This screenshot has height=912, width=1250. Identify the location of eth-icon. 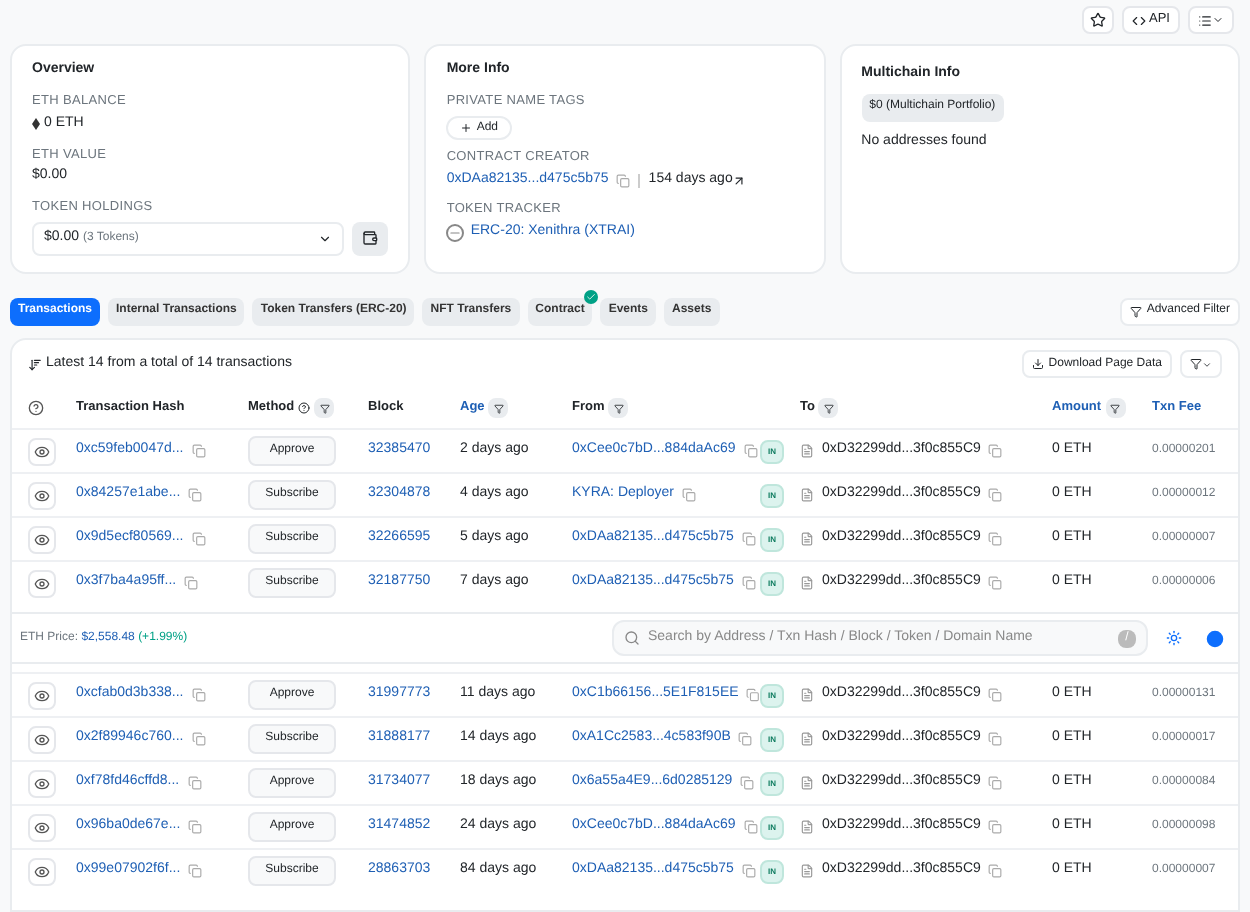
(36, 124).